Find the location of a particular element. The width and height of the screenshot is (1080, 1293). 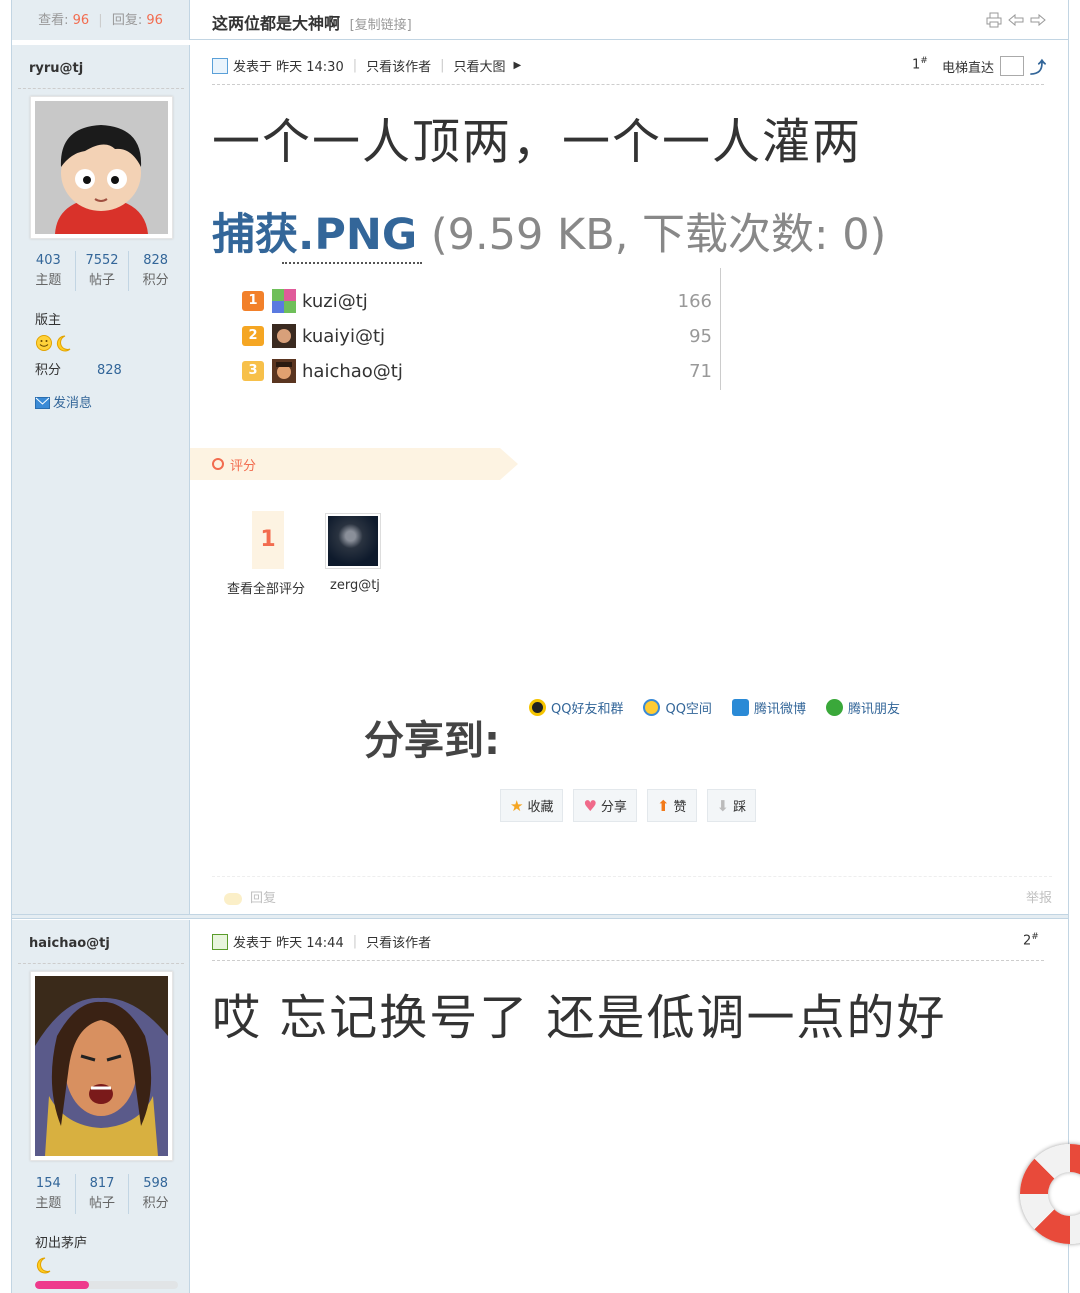

post1-points: 积分 828 is located at coordinates (78, 370).